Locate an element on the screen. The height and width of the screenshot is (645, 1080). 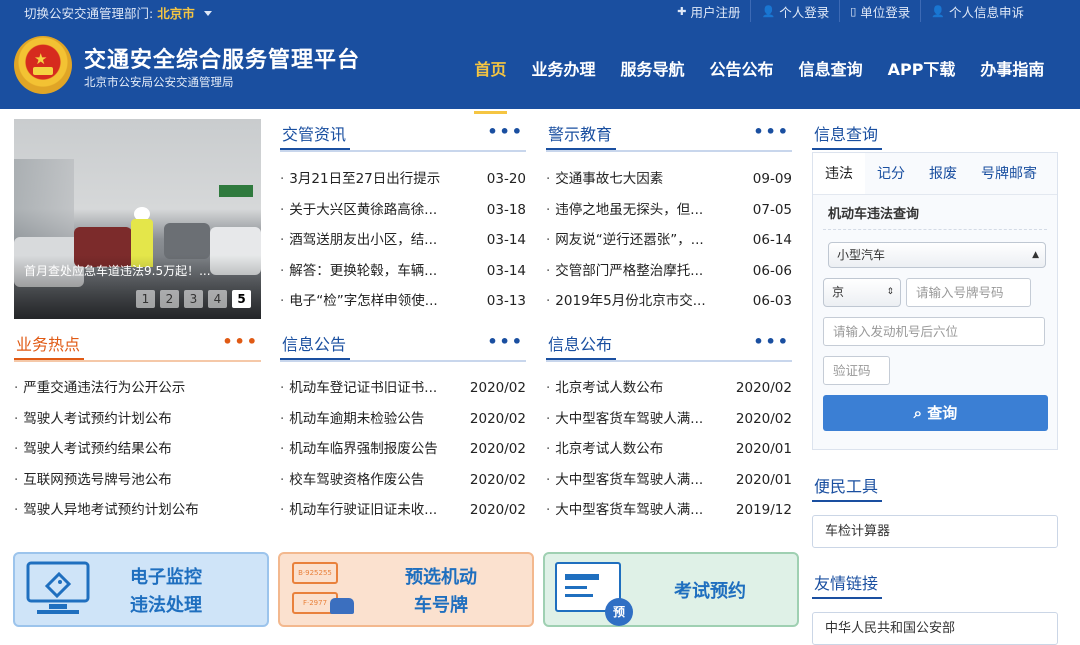
list-item: 机动车临界强制报废公告2020/02 is located at coordinates (403, 449).